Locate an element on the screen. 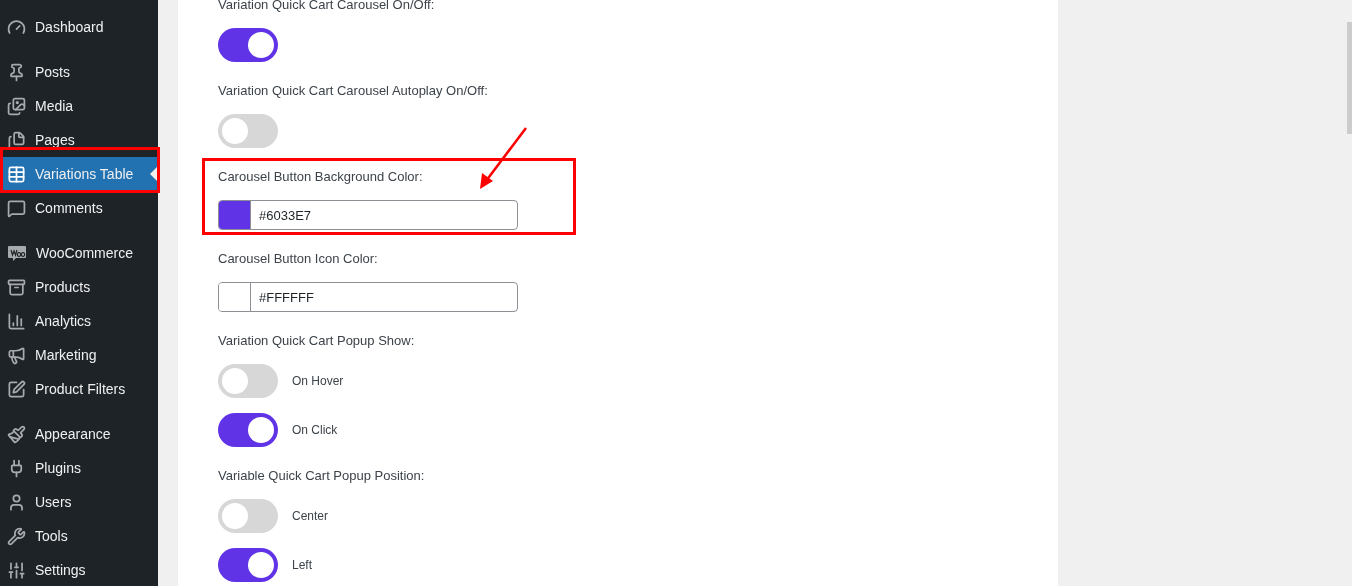  bar-chart-icon is located at coordinates (16, 321).